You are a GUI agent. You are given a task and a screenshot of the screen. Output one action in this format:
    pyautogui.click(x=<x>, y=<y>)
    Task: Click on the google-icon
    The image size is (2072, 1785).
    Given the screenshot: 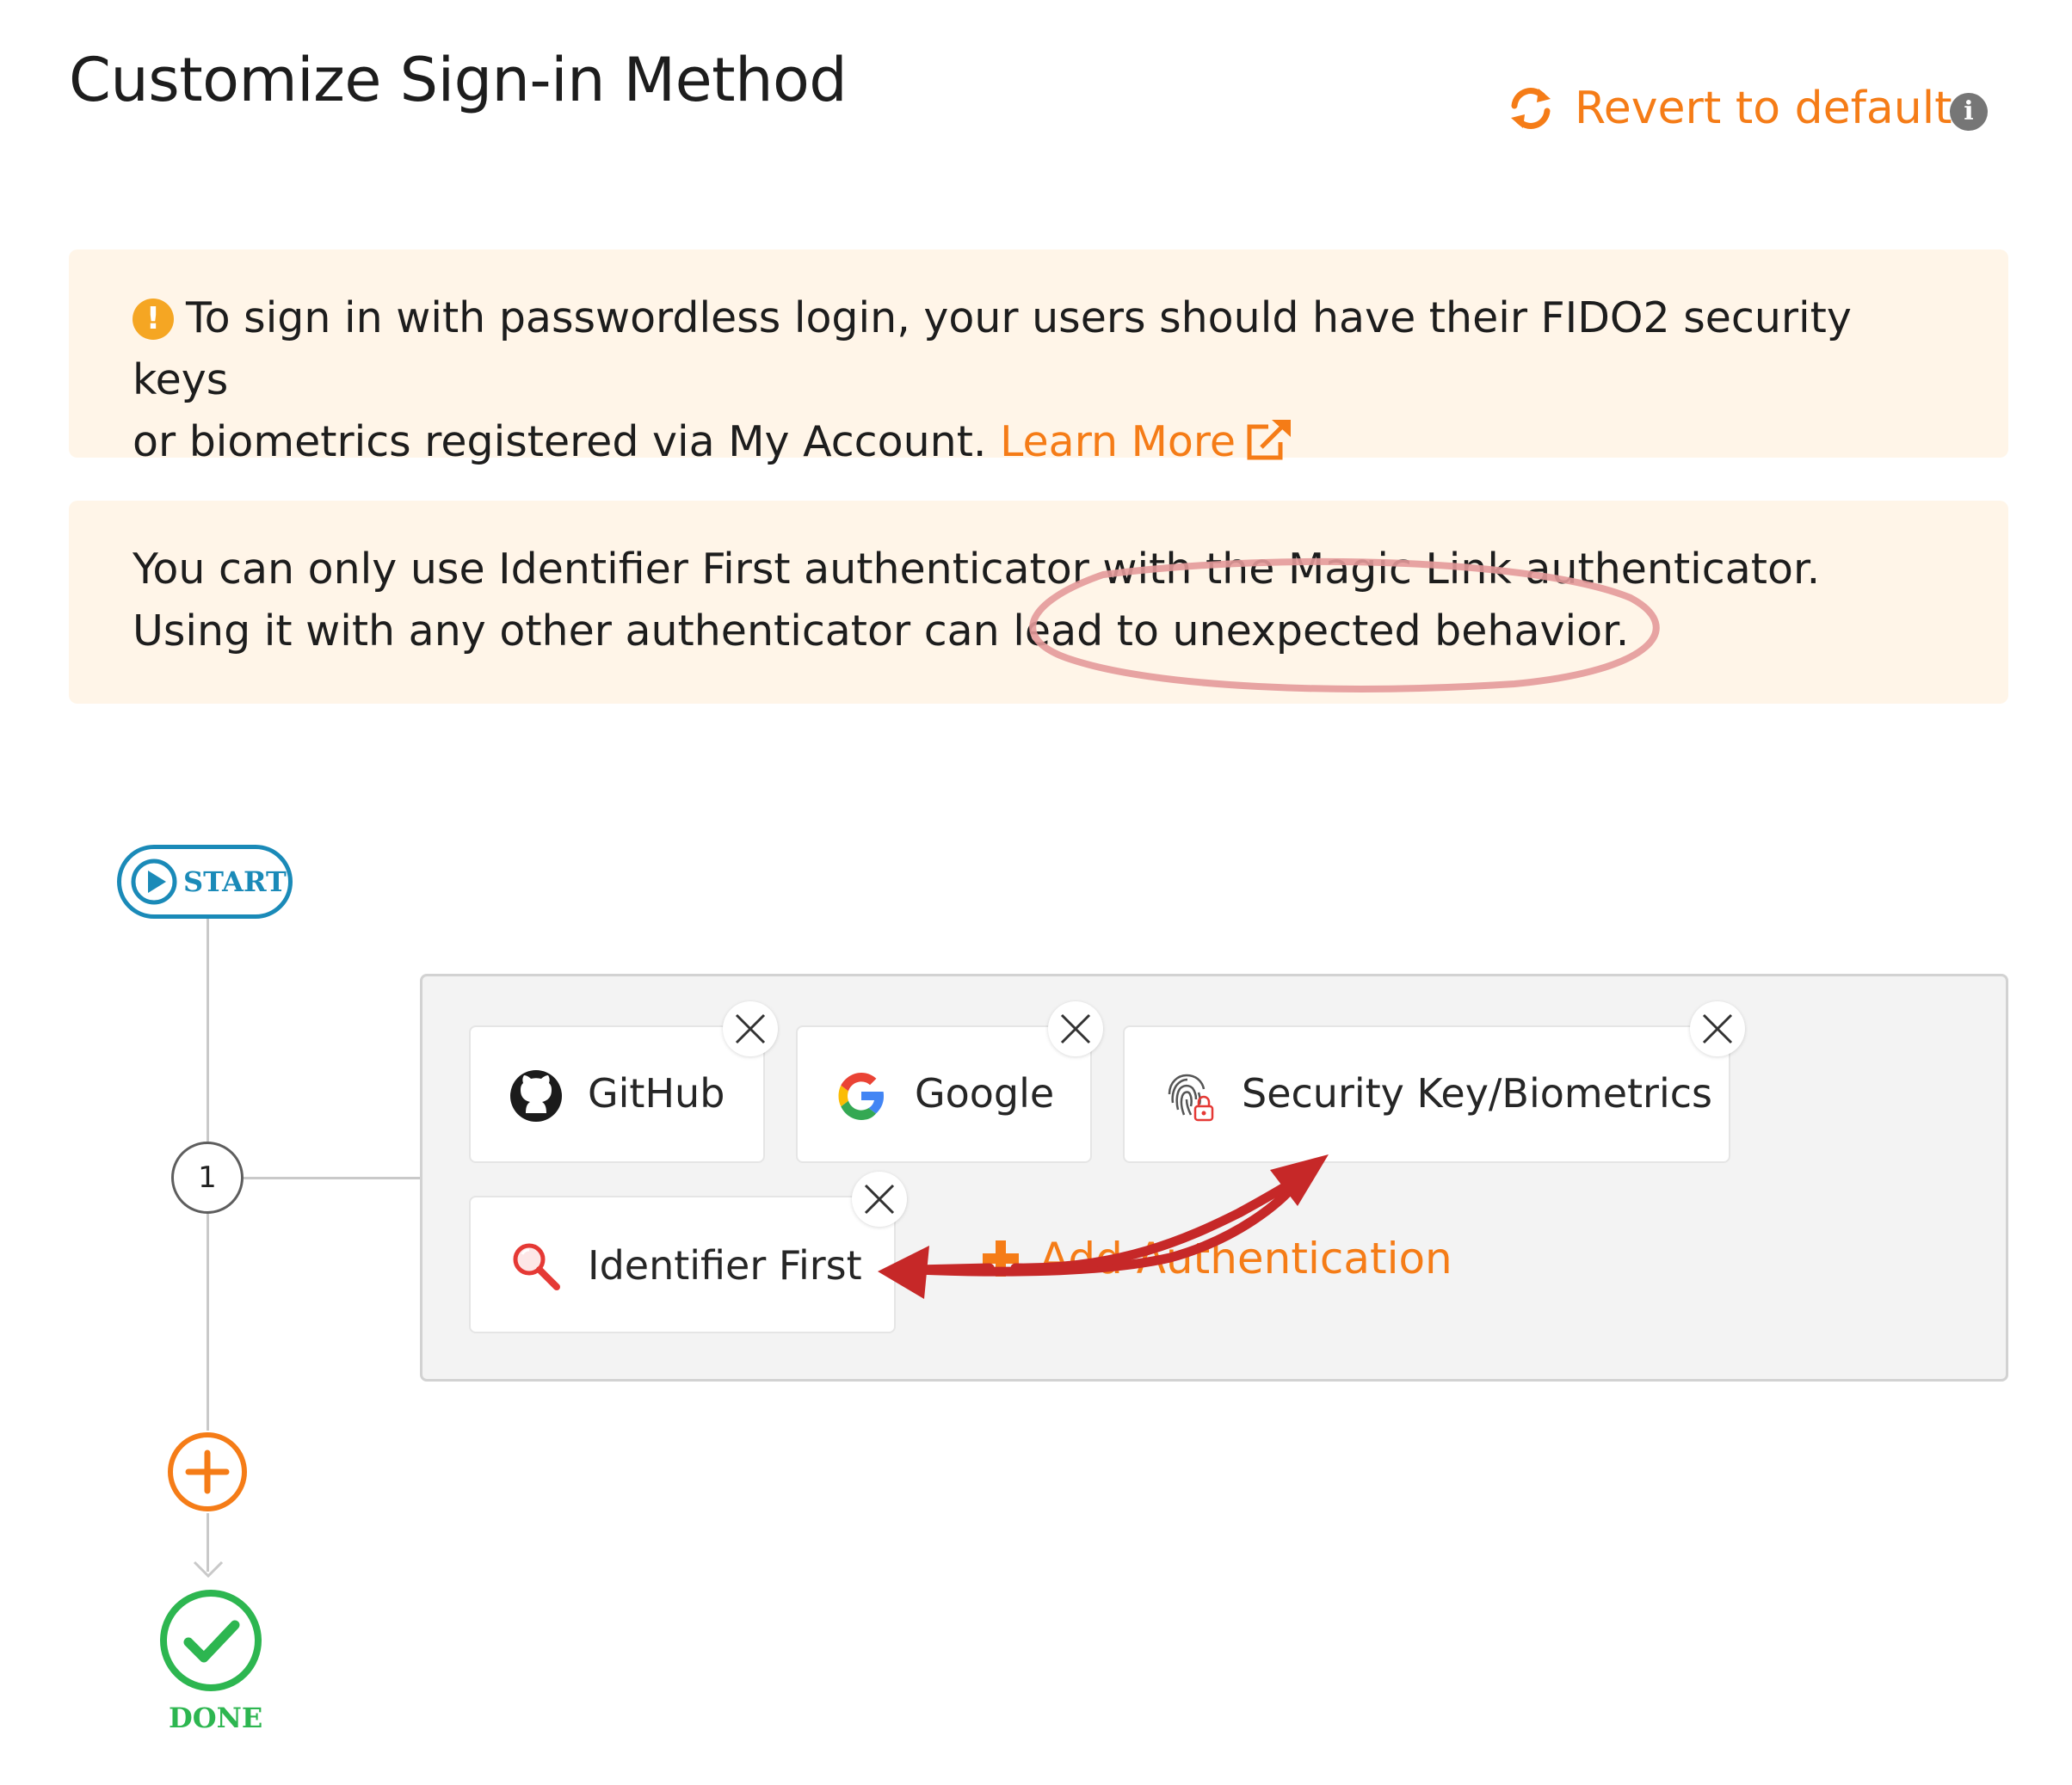 What is the action you would take?
    pyautogui.click(x=861, y=1097)
    